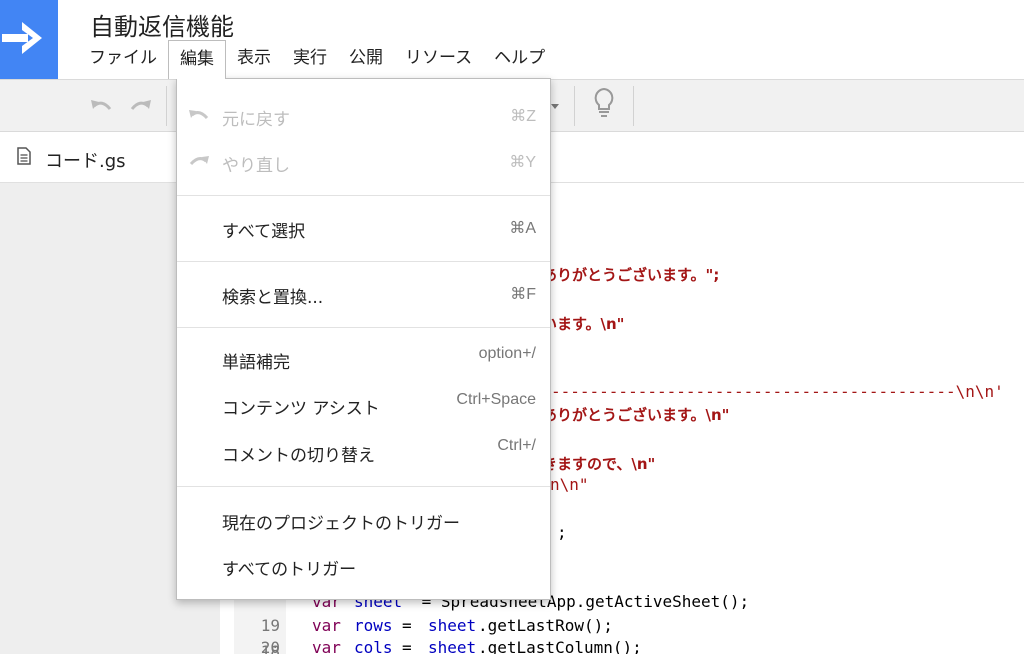 The width and height of the screenshot is (1024, 654). I want to click on menu-view: 表示, so click(254, 59).